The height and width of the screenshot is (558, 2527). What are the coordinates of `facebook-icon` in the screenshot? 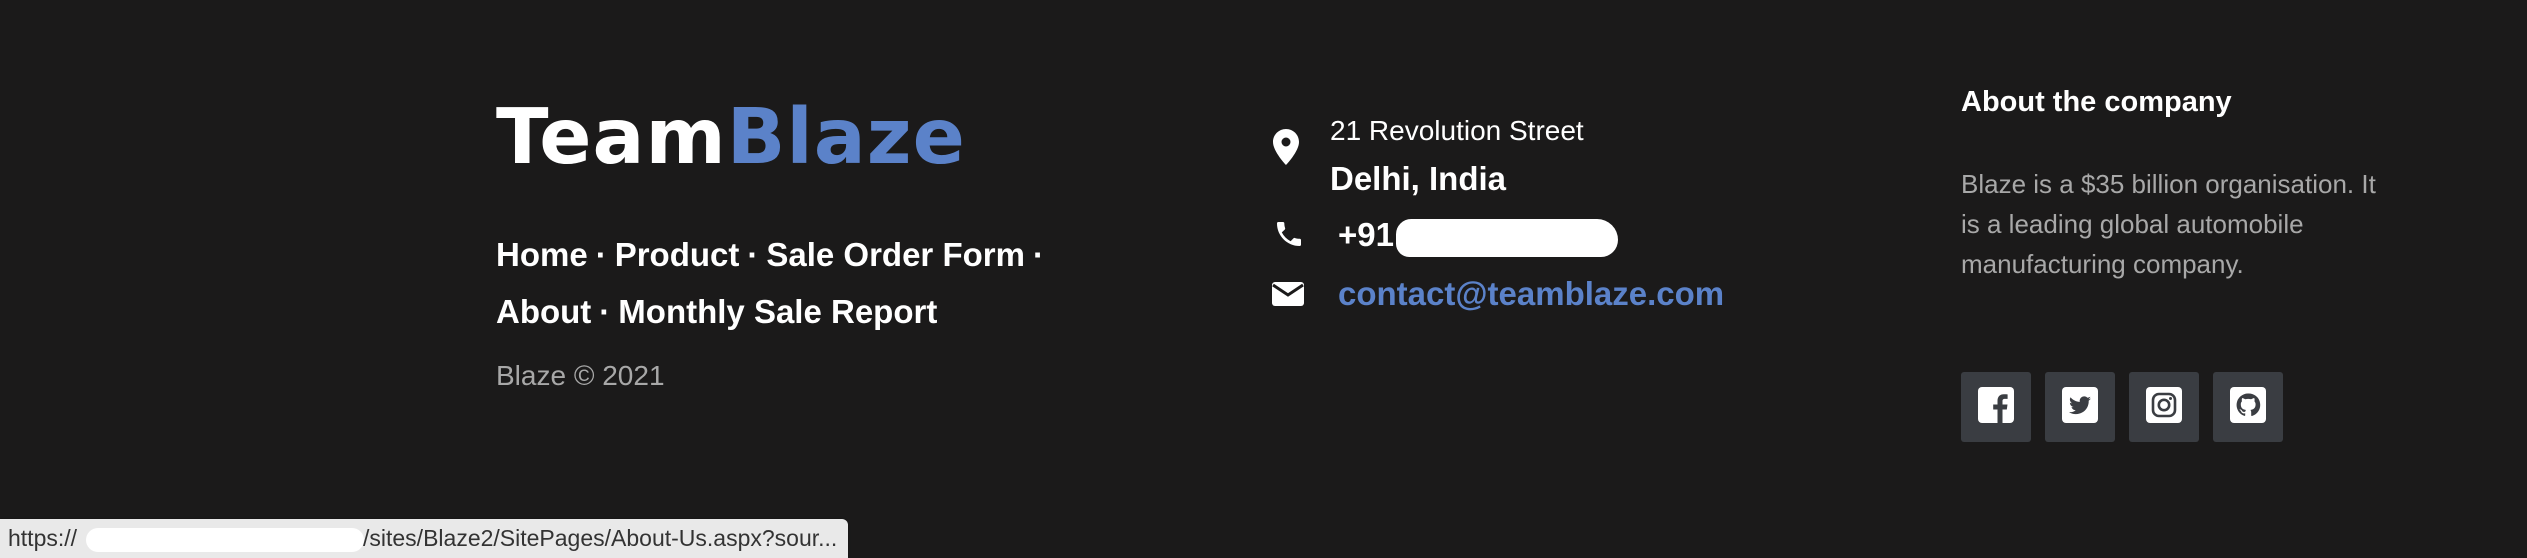 It's located at (1996, 407).